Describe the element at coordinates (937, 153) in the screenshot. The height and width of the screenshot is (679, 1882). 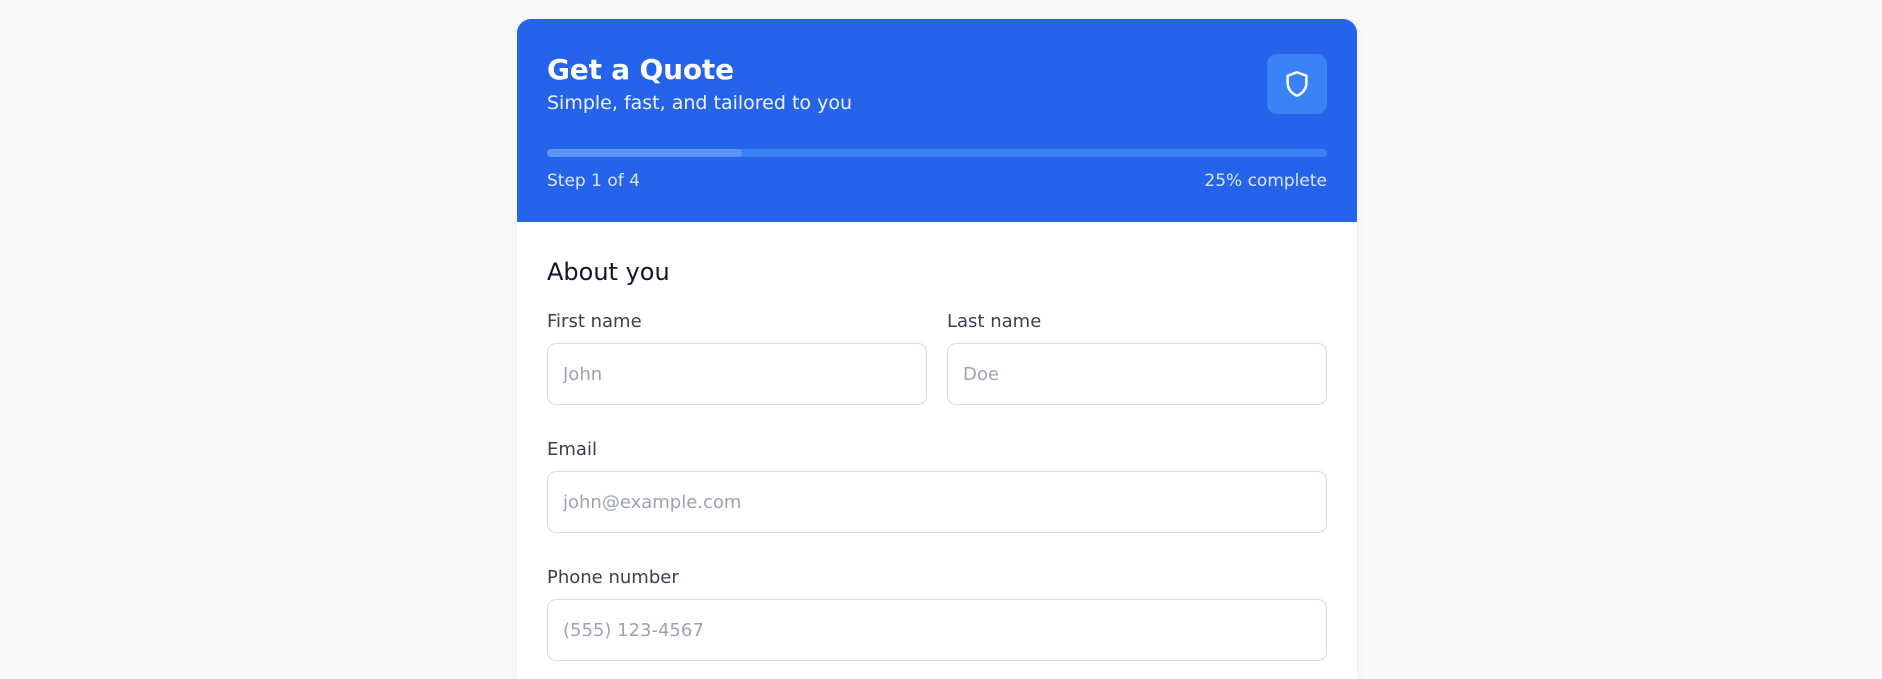
I see `progress-bar` at that location.